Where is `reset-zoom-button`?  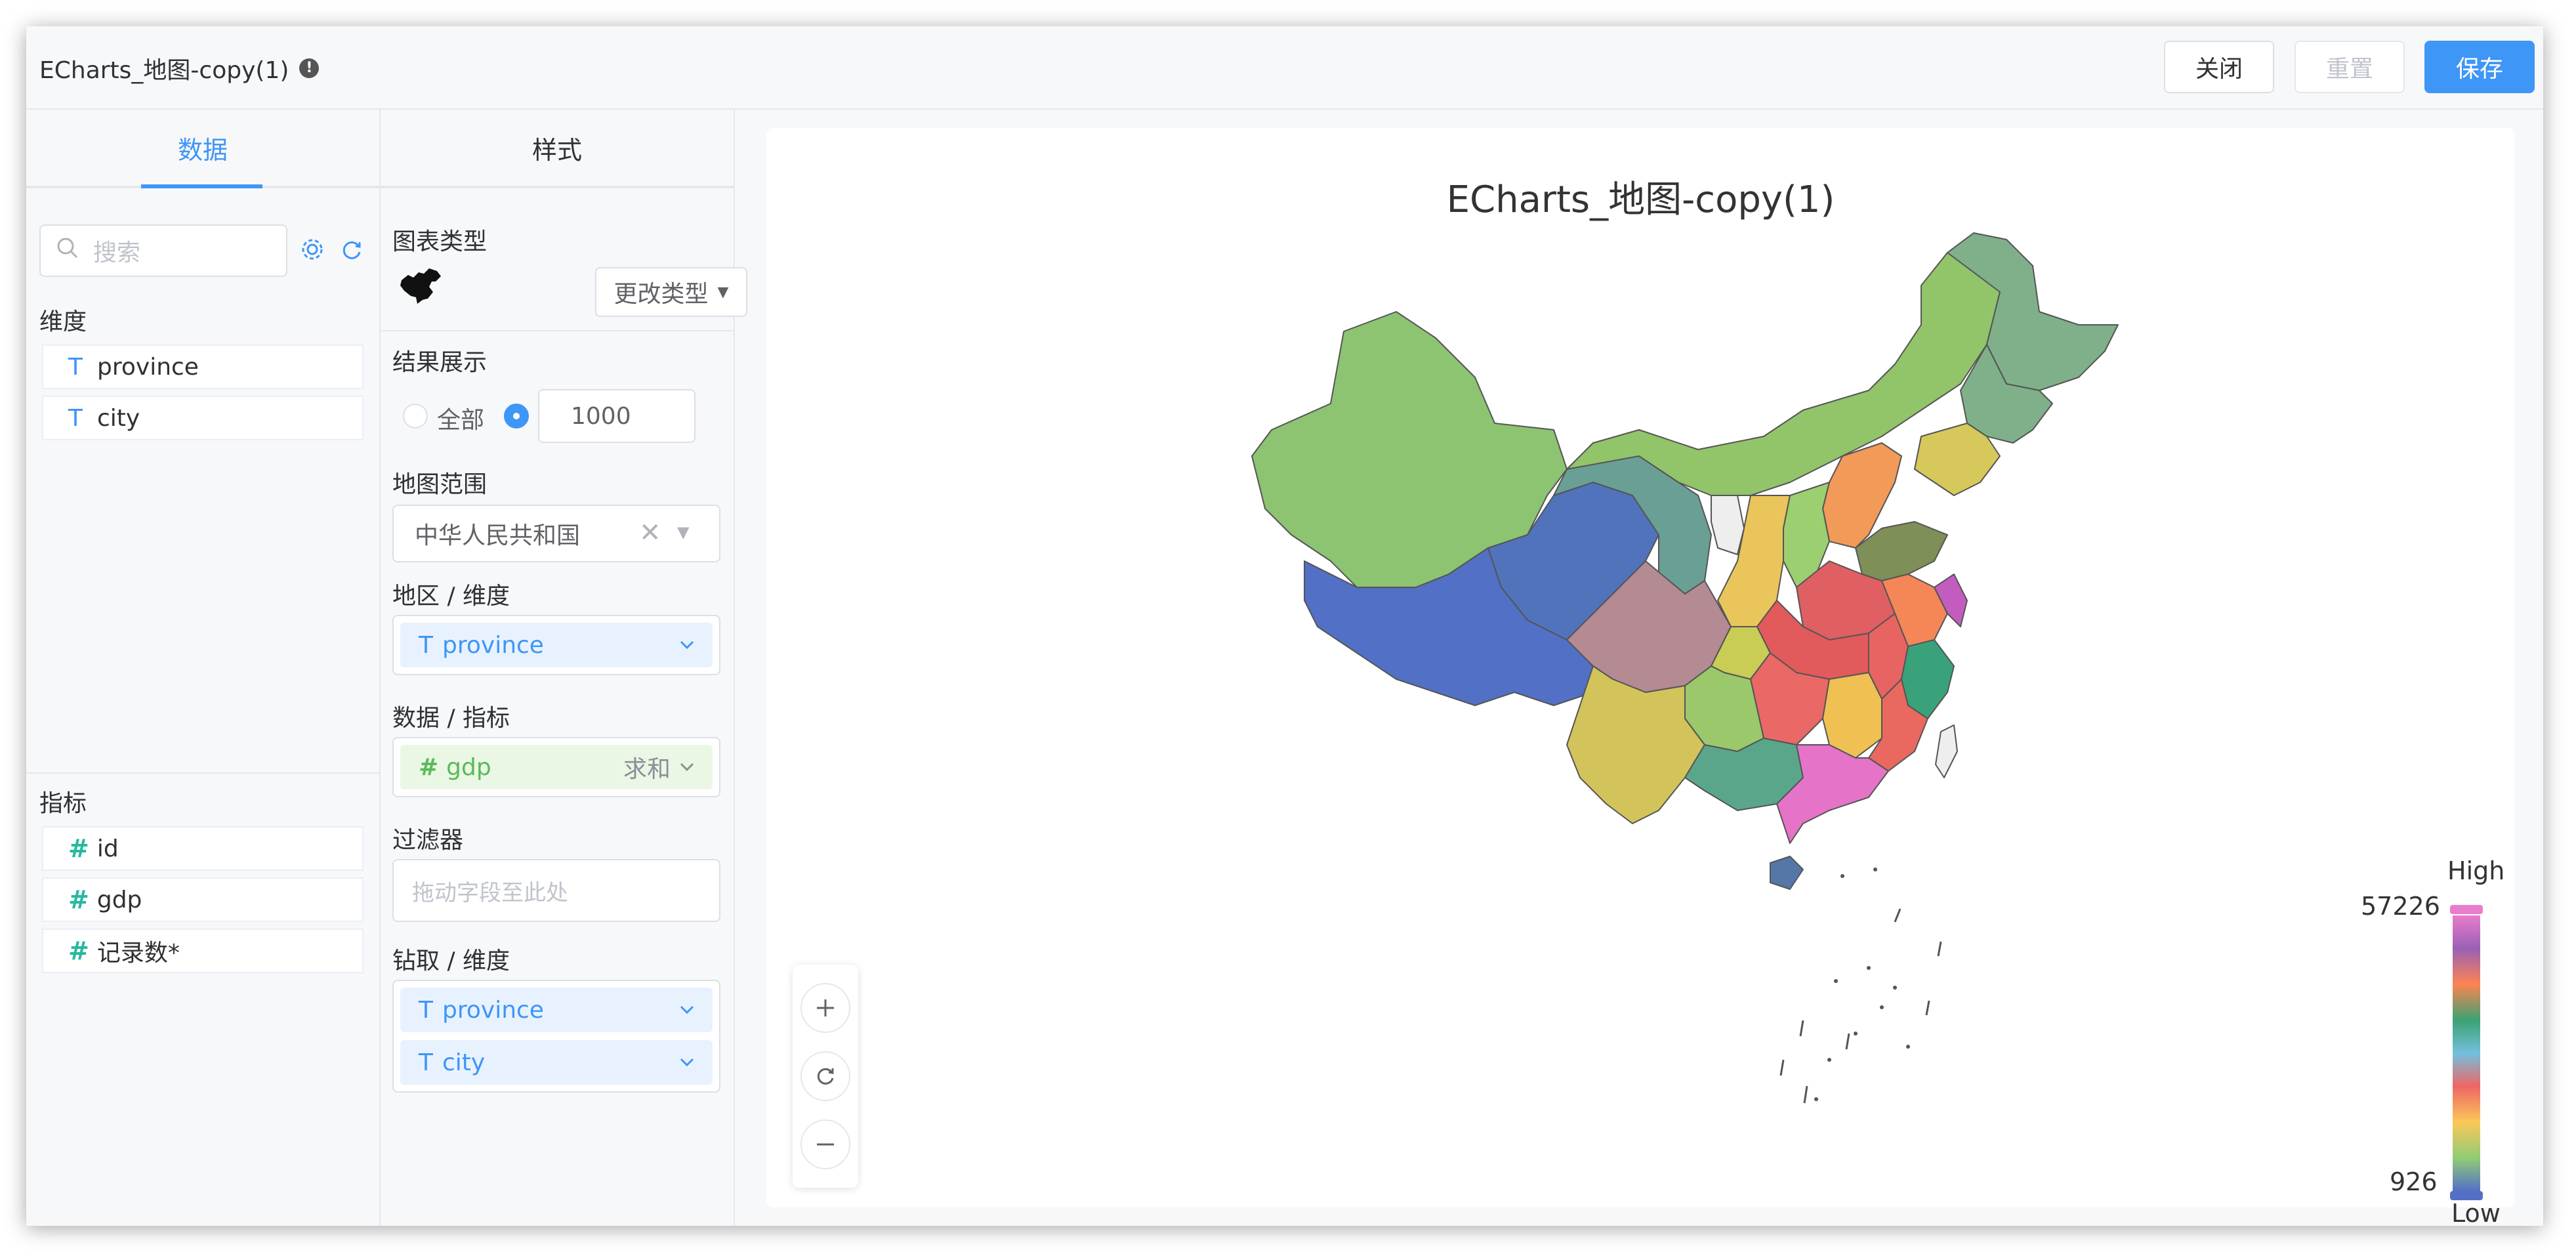 reset-zoom-button is located at coordinates (825, 1076).